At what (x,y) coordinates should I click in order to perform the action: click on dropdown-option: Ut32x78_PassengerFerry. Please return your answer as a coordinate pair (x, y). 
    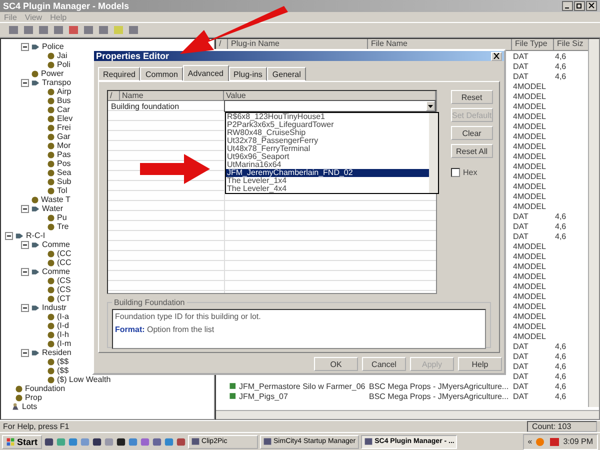
    Looking at the image, I should click on (327, 141).